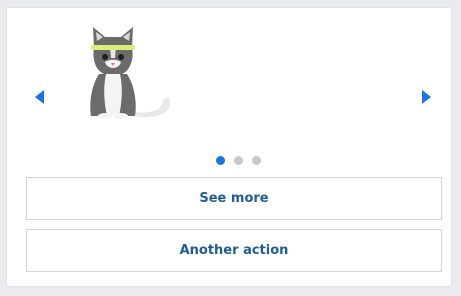 This screenshot has height=296, width=461. I want to click on another-action-button: Another action, so click(234, 250).